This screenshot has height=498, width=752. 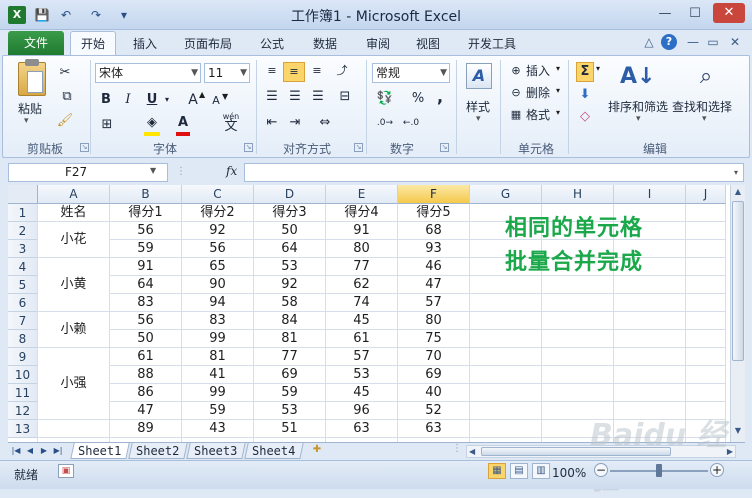 I want to click on next-sheet-icon: ▶, so click(x=44, y=451).